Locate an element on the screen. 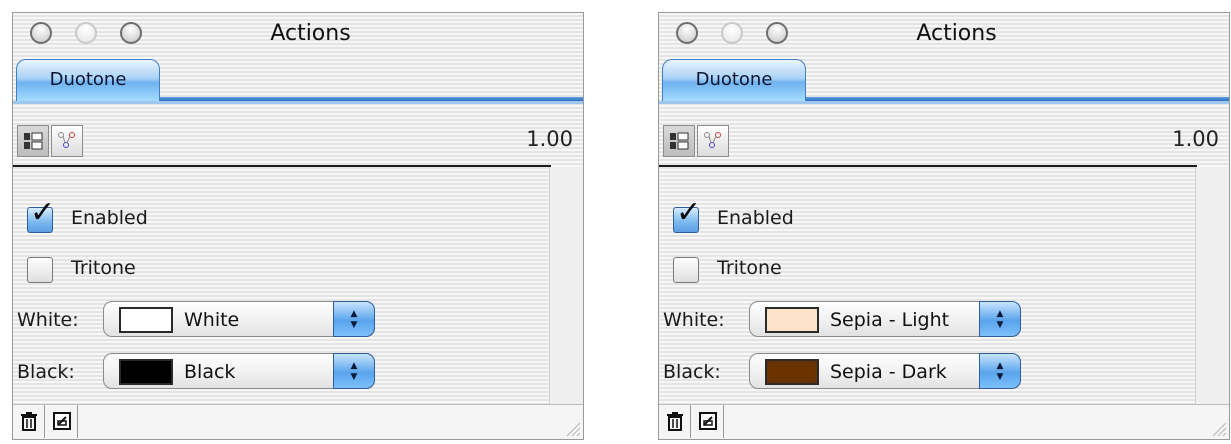 The height and width of the screenshot is (444, 1231). white-color-value: White is located at coordinates (212, 320).